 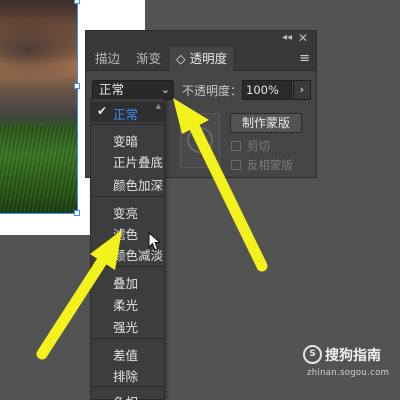 I want to click on selection-handle-mid-right, so click(x=77, y=86).